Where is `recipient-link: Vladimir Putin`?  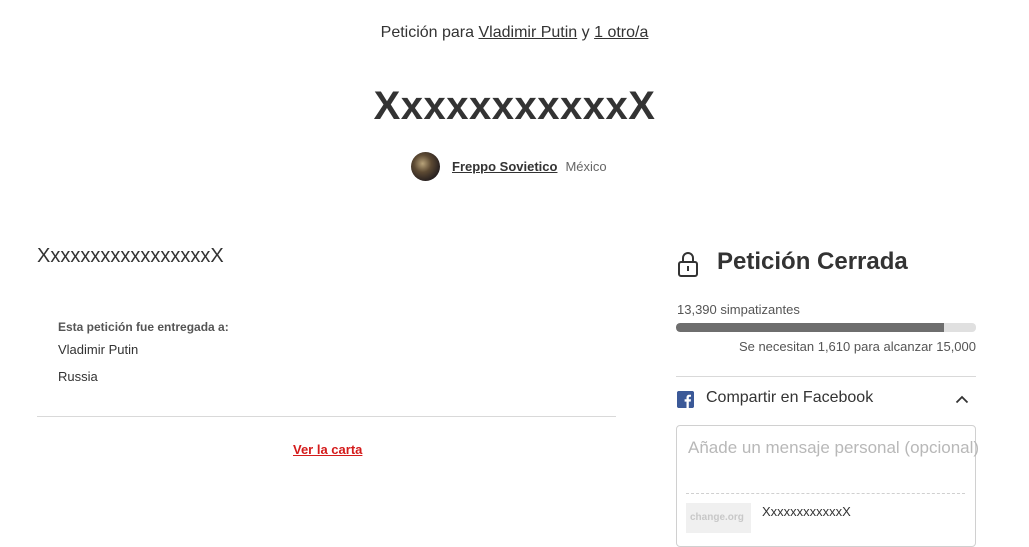 recipient-link: Vladimir Putin is located at coordinates (527, 32).